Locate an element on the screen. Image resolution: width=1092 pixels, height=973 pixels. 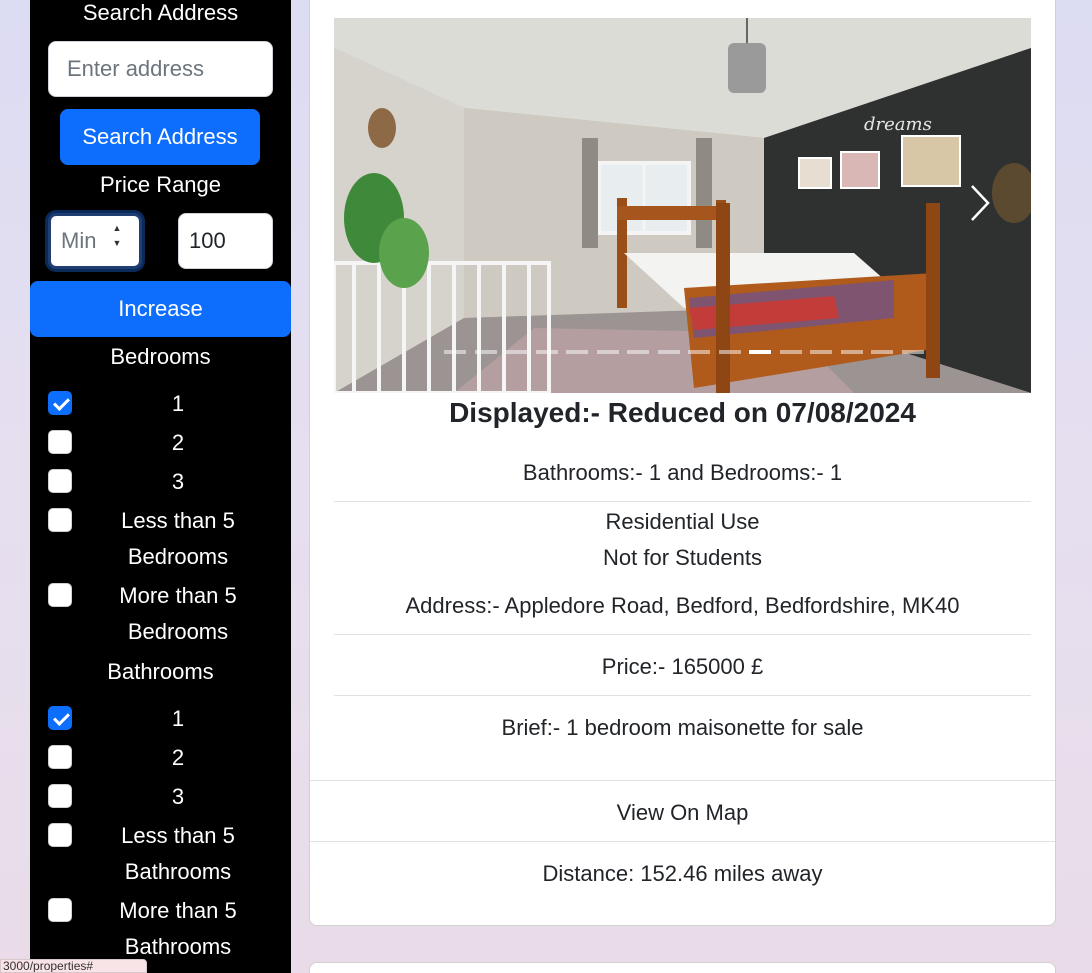
brief-text: Brief:- 1 bedroom maisonette for sale is located at coordinates (682, 727).